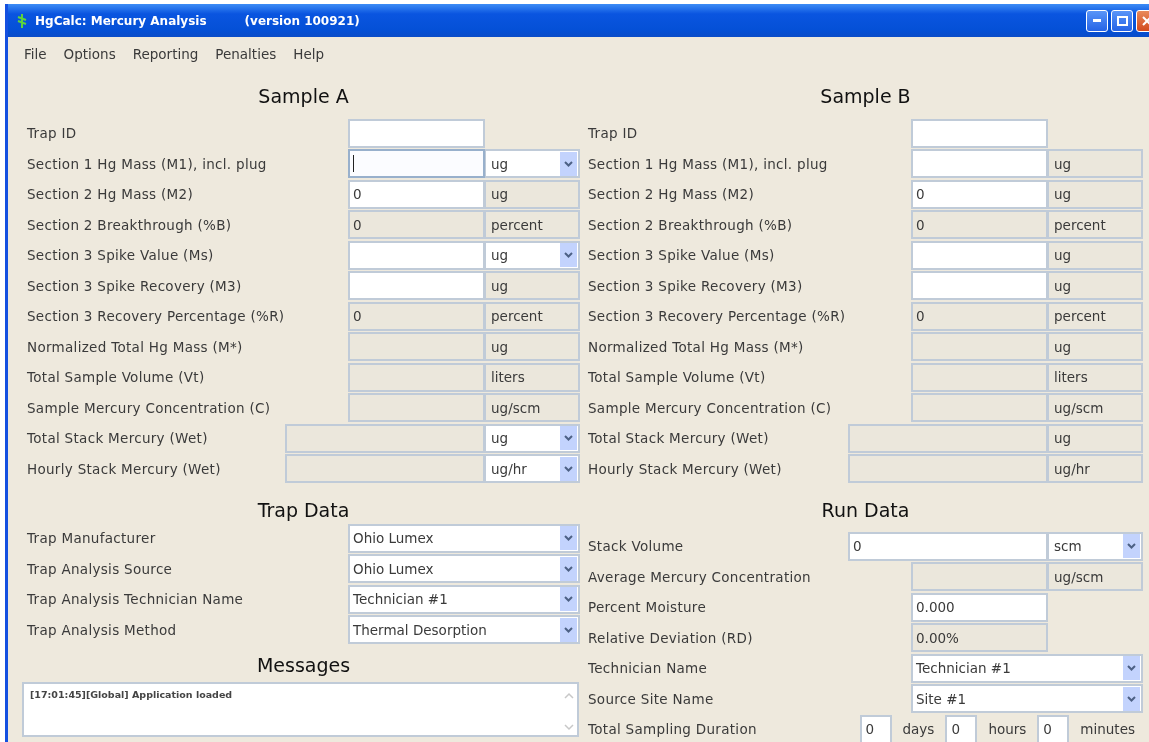 This screenshot has width=1149, height=742. What do you see at coordinates (464, 630) in the screenshot?
I see `dropdown: Thermal Desorption` at bounding box center [464, 630].